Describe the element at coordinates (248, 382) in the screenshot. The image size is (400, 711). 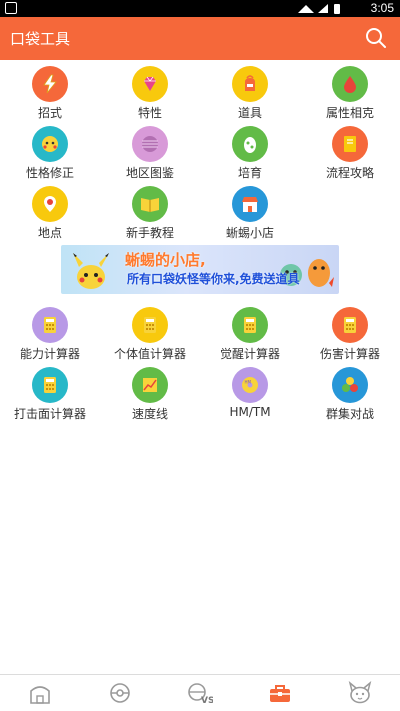
I see `svg-text: HM` at that location.